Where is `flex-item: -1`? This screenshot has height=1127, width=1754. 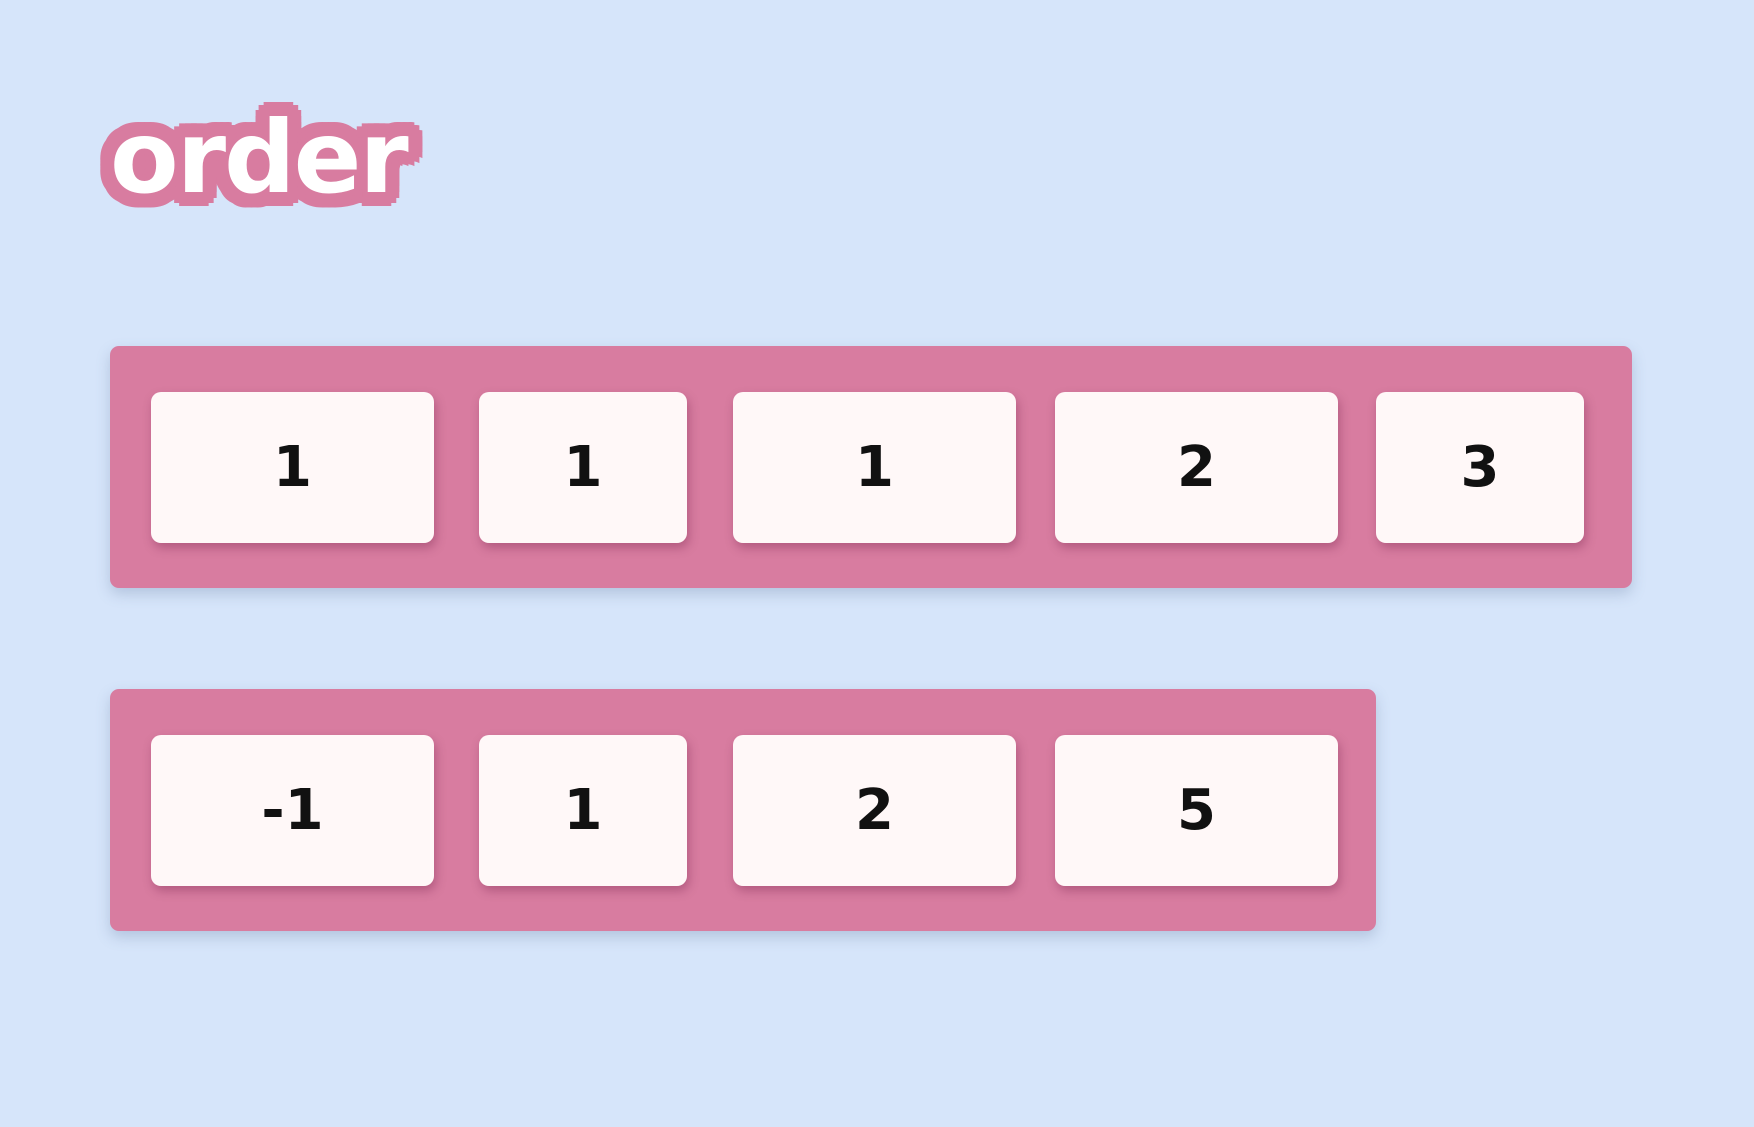
flex-item: -1 is located at coordinates (292, 810).